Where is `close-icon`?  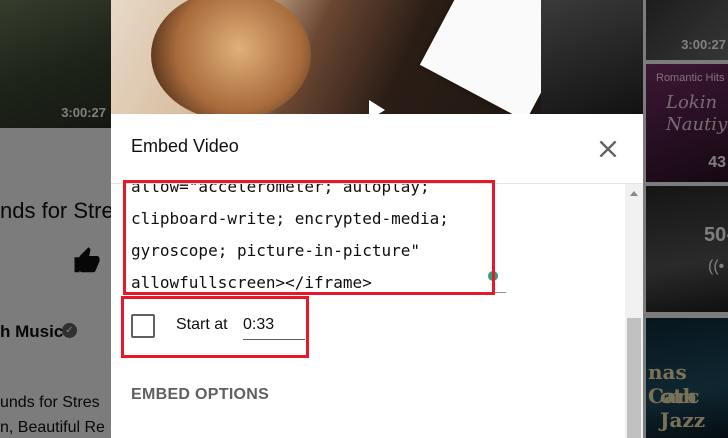
close-icon is located at coordinates (608, 149).